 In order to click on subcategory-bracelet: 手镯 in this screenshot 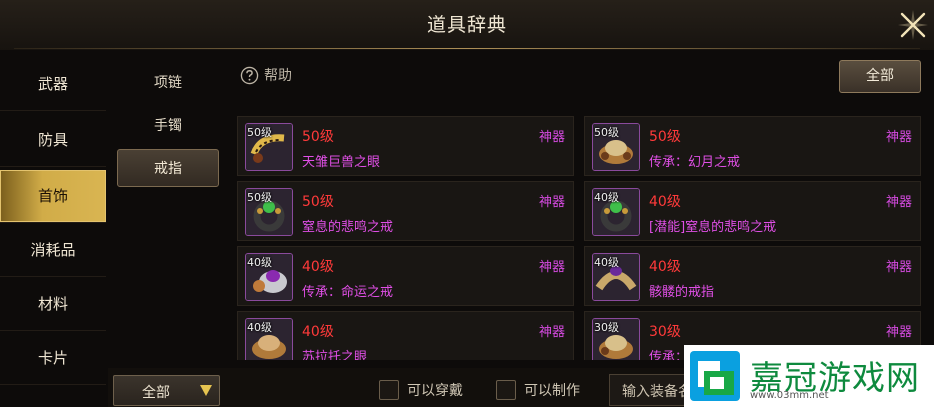, I will do `click(168, 126)`.